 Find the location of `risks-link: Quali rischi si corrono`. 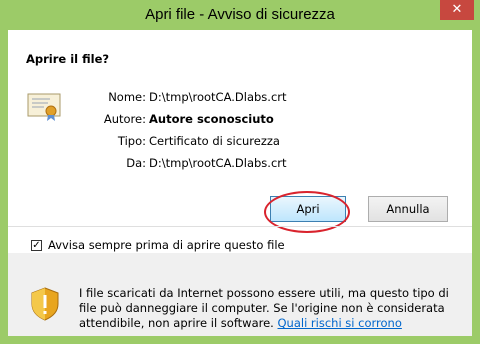

risks-link: Quali rischi si corrono is located at coordinates (340, 323).